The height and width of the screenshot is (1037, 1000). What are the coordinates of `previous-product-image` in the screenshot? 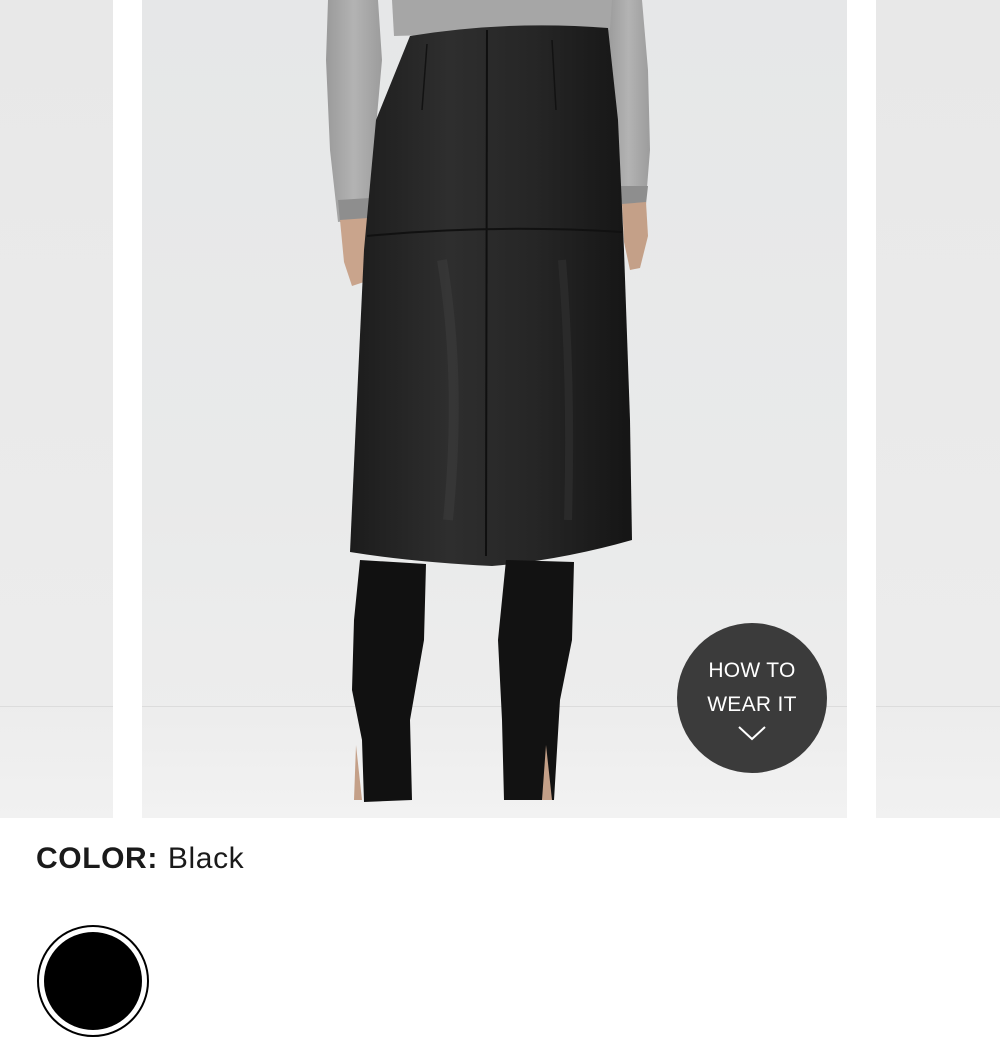 It's located at (56, 409).